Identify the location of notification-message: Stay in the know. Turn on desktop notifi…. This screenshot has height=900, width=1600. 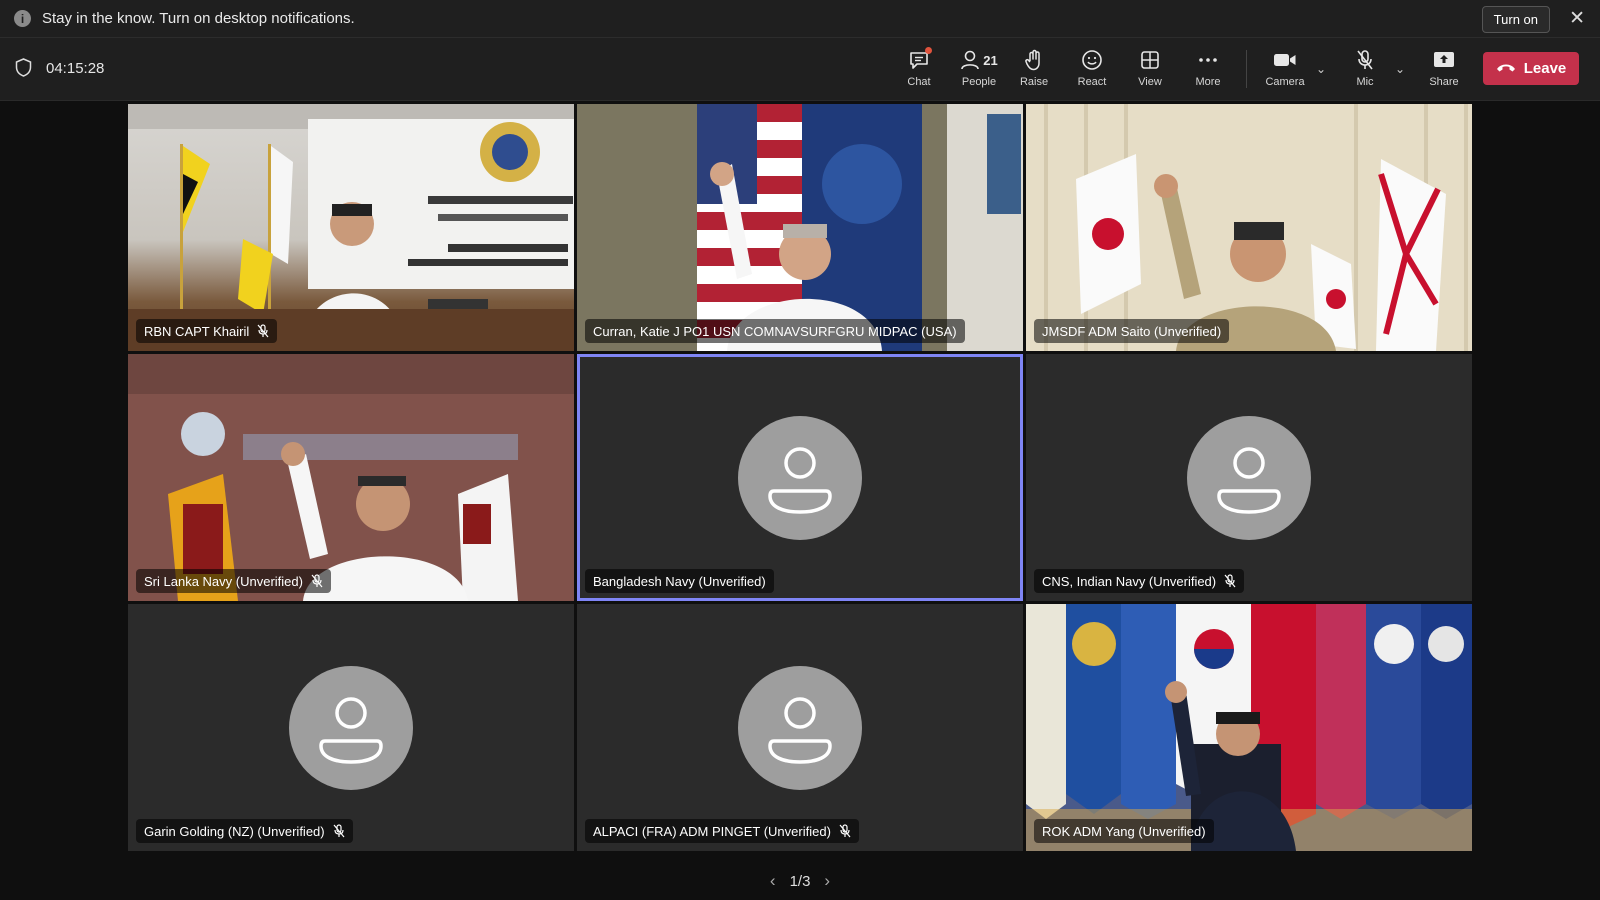
(198, 18).